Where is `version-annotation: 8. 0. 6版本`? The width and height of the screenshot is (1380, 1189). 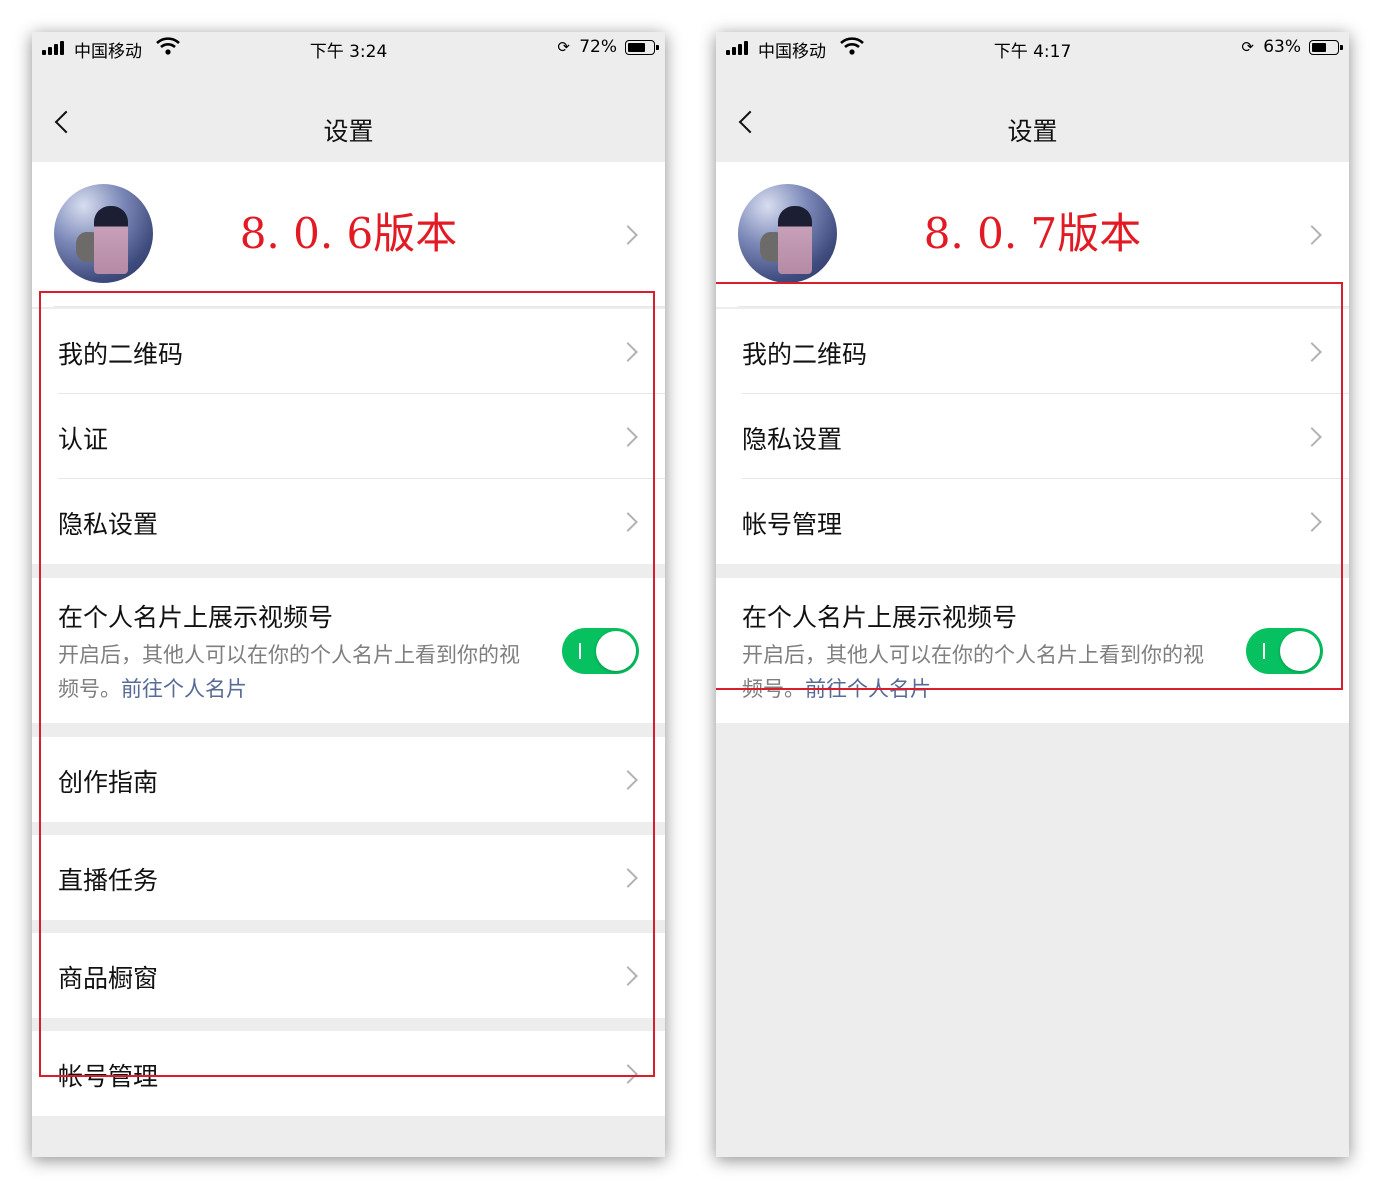 version-annotation: 8. 0. 6版本 is located at coordinates (348, 233).